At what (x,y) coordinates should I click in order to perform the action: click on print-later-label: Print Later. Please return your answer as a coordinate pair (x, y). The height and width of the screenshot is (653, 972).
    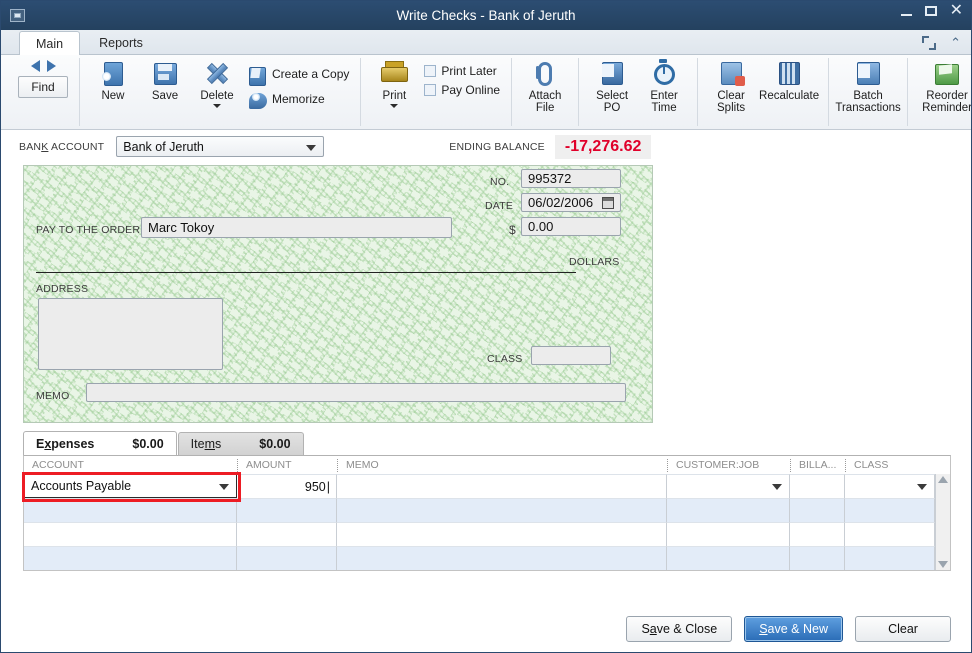
    Looking at the image, I should click on (469, 71).